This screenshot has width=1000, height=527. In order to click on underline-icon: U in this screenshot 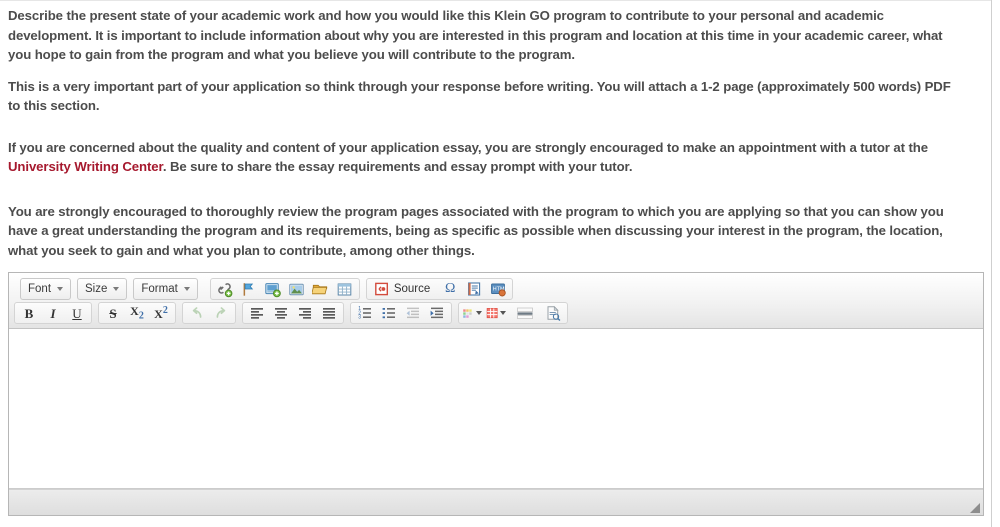, I will do `click(77, 313)`.